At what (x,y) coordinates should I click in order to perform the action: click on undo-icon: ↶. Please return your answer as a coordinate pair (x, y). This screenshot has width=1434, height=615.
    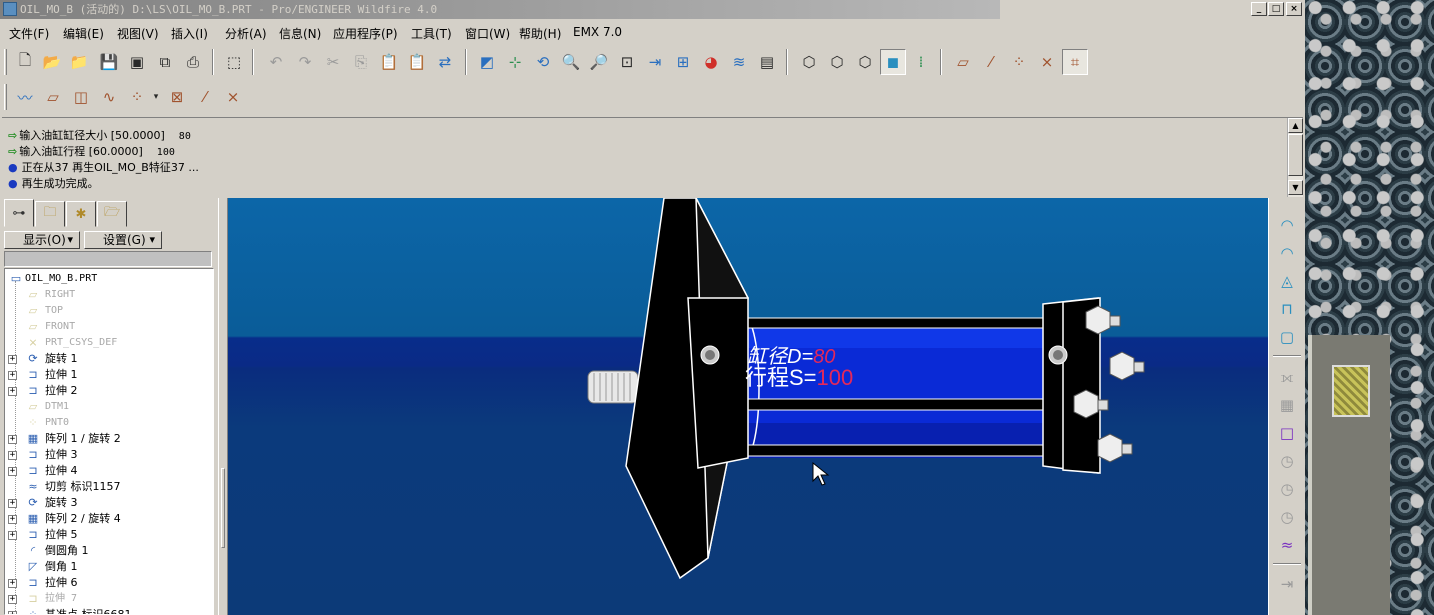
    Looking at the image, I should click on (276, 62).